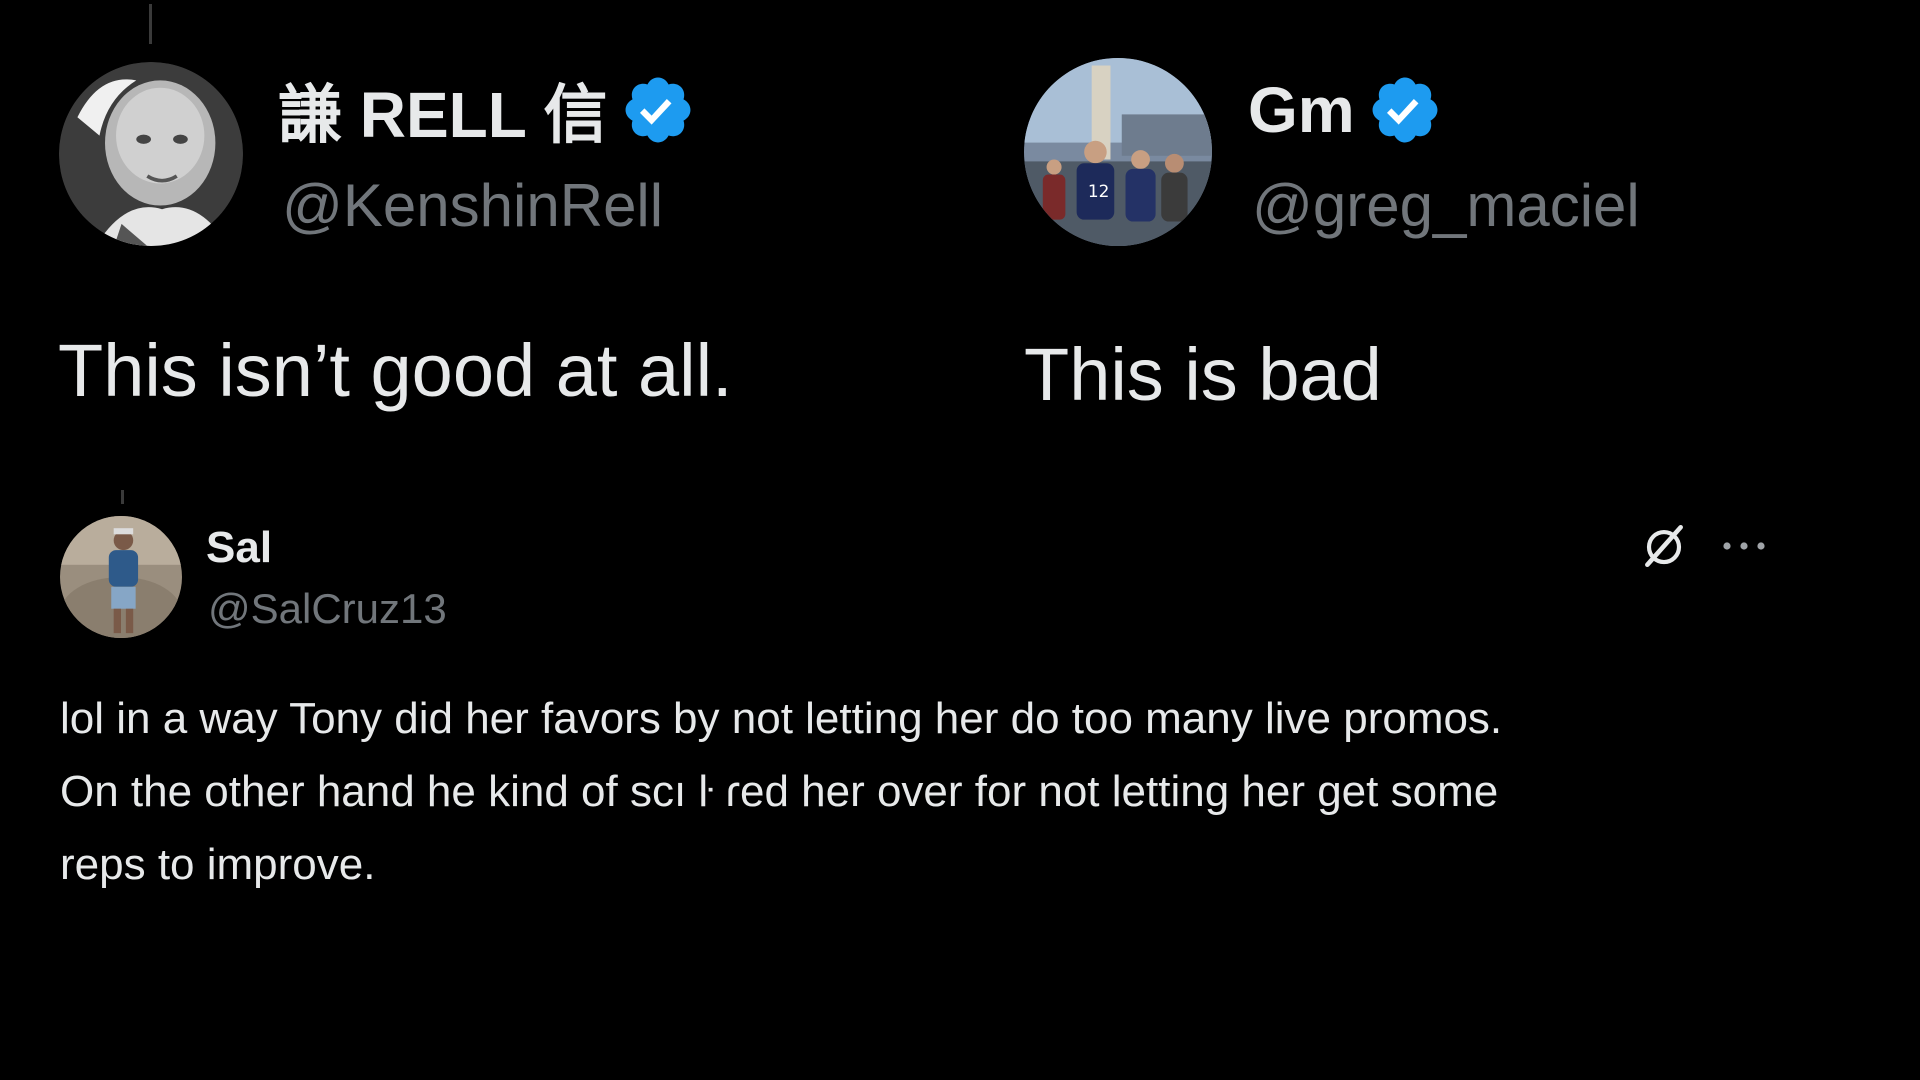 Image resolution: width=1920 pixels, height=1080 pixels. What do you see at coordinates (1099, 191) in the screenshot?
I see `svg-text: 12` at bounding box center [1099, 191].